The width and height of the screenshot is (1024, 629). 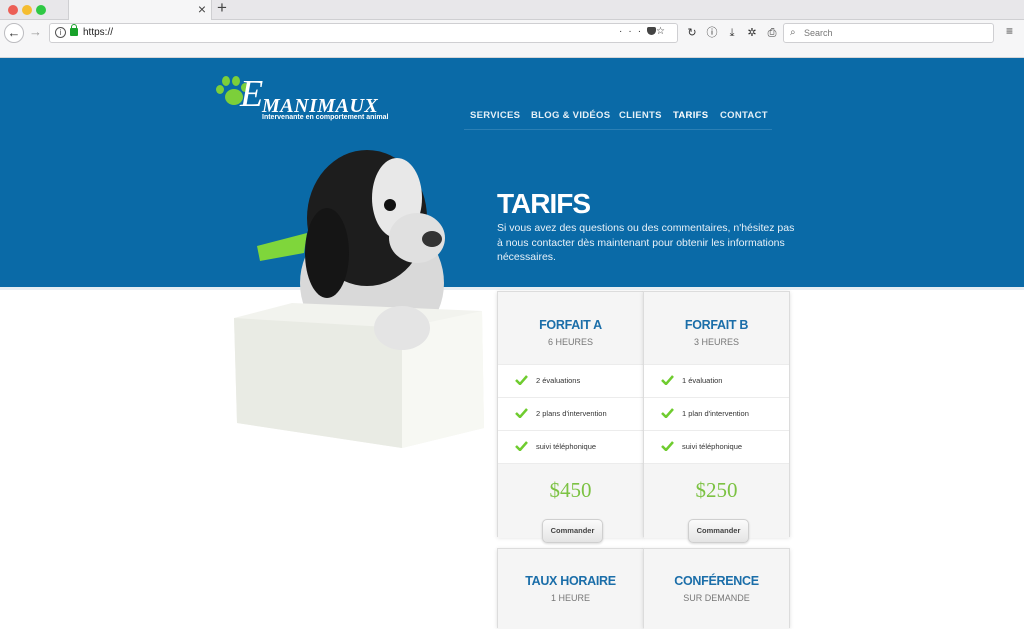 I want to click on puppy-paw, so click(x=402, y=328).